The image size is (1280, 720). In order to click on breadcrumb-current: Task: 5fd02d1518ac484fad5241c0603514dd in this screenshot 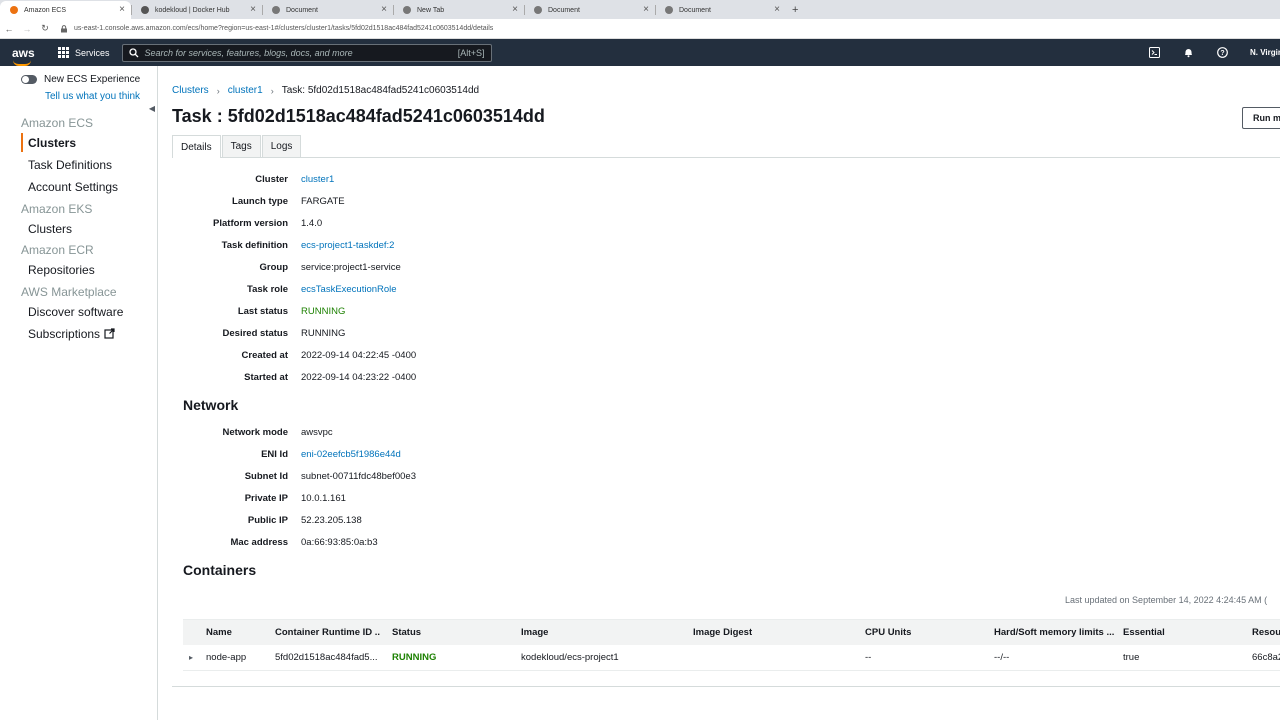, I will do `click(380, 90)`.